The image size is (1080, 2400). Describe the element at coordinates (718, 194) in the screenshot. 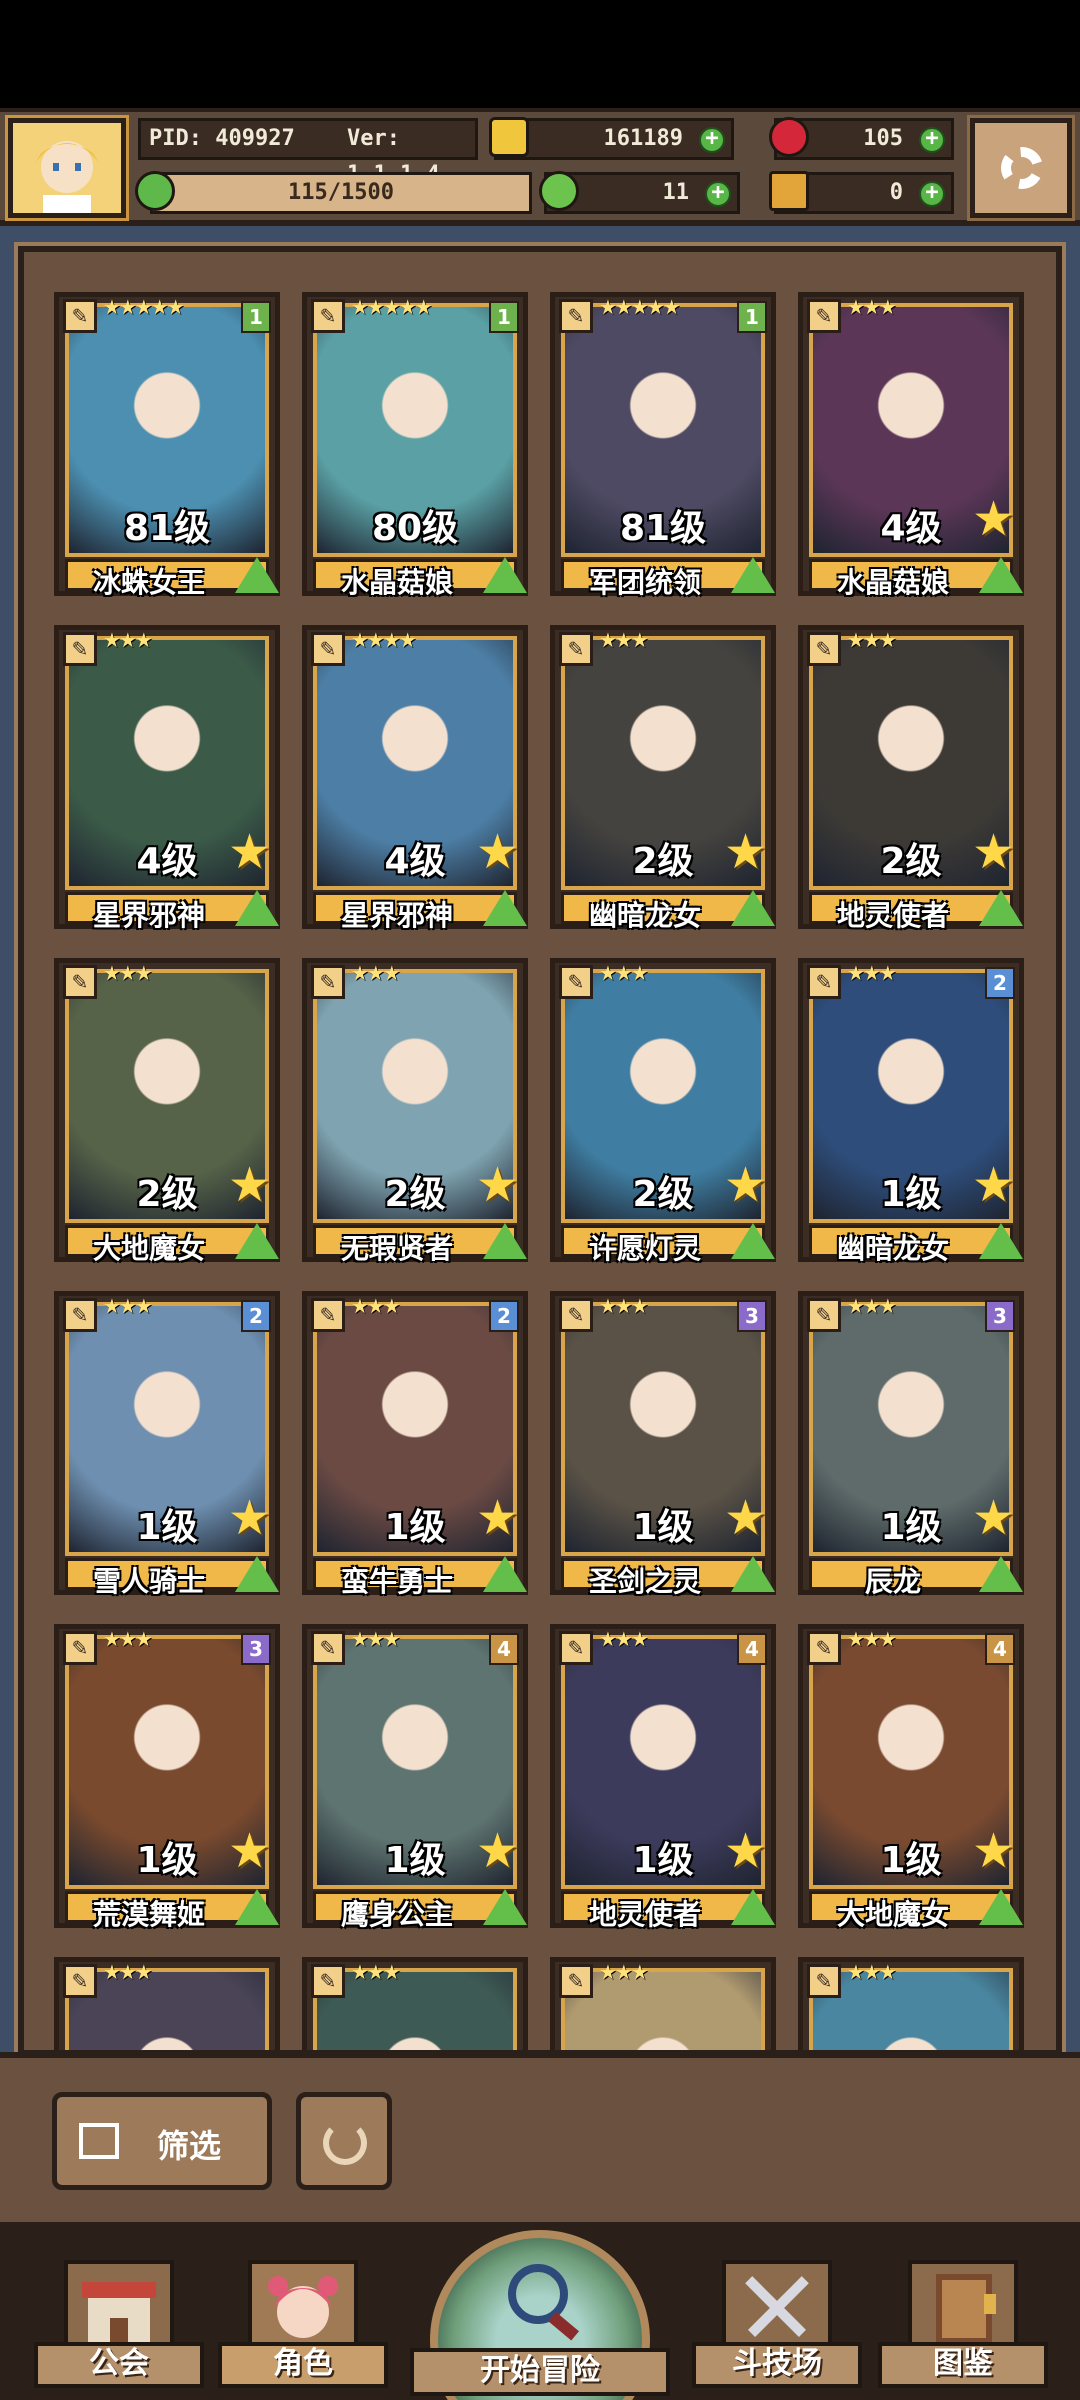

I see `add-clover-button: +` at that location.